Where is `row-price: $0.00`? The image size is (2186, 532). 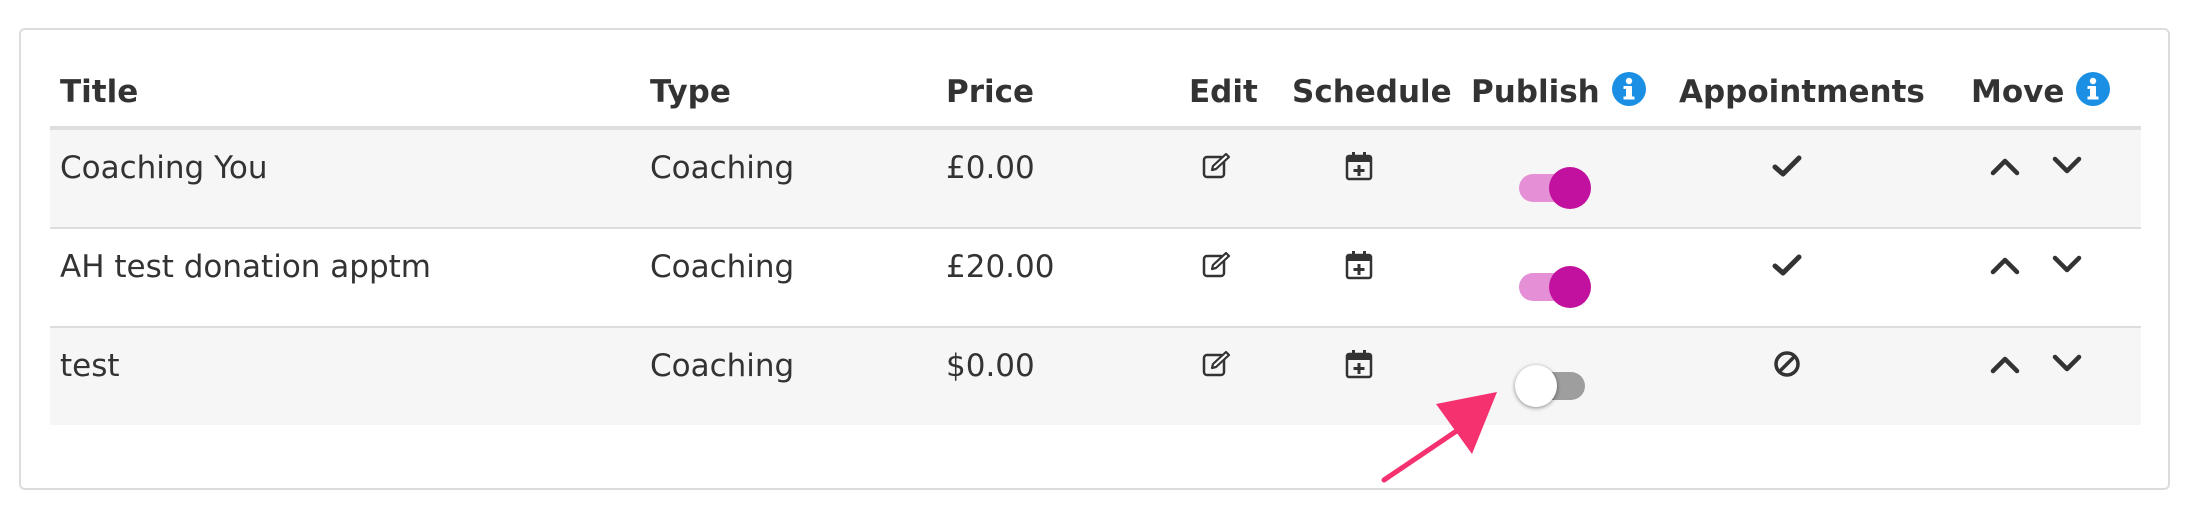 row-price: $0.00 is located at coordinates (990, 366).